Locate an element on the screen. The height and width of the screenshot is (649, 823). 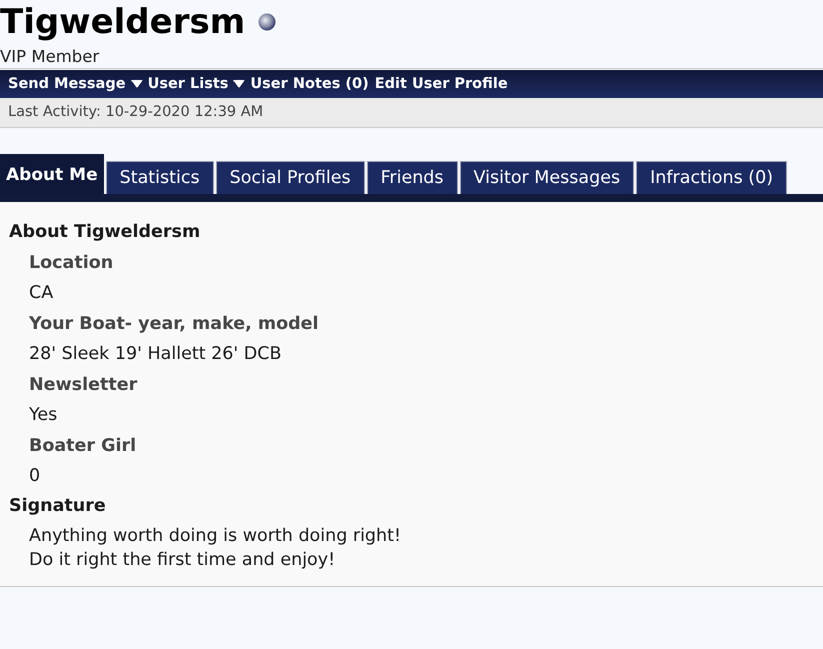
profile-tab: Statistics is located at coordinates (160, 177).